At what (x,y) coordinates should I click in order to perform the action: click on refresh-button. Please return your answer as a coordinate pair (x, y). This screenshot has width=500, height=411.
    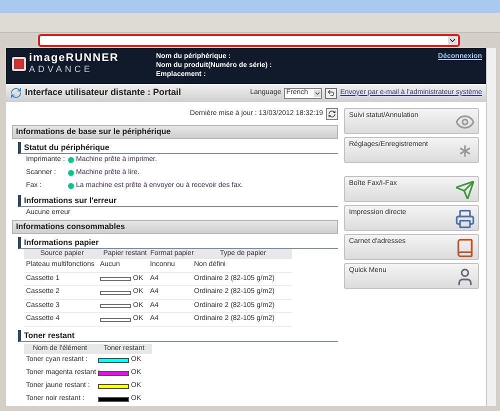
    Looking at the image, I should click on (332, 114).